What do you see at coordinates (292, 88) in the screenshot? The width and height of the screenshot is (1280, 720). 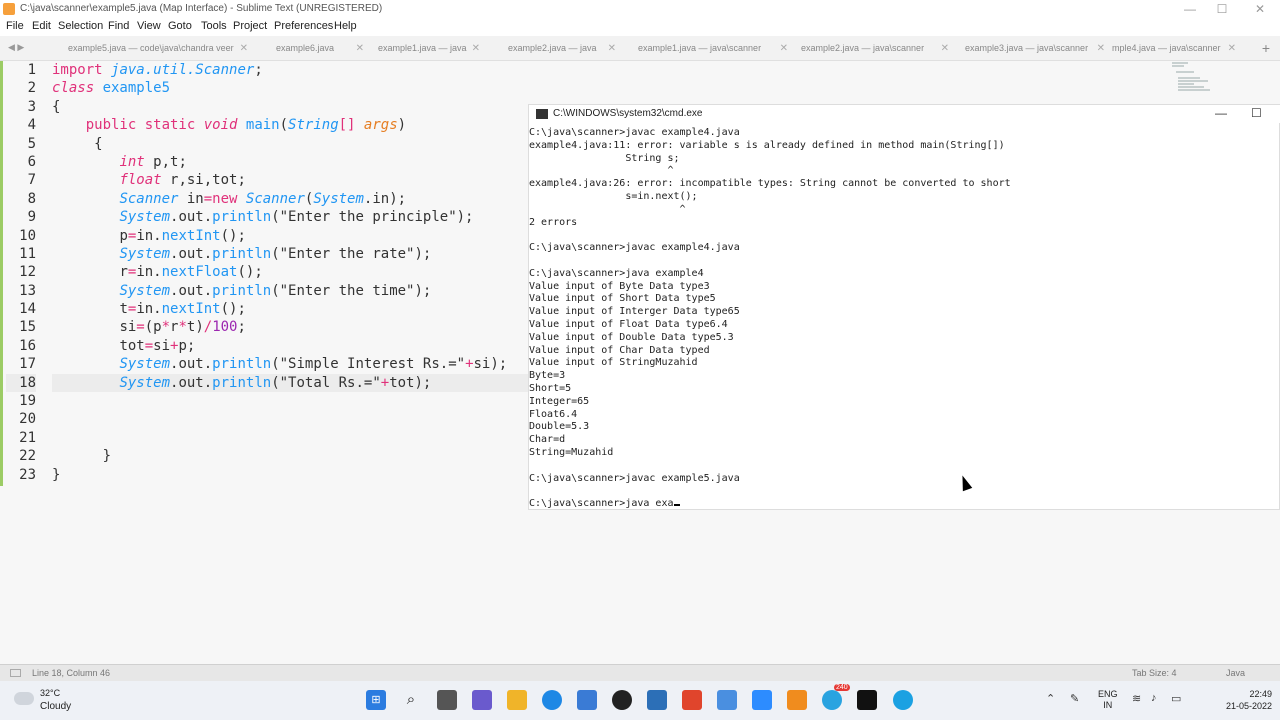 I see `code-line: class example5` at bounding box center [292, 88].